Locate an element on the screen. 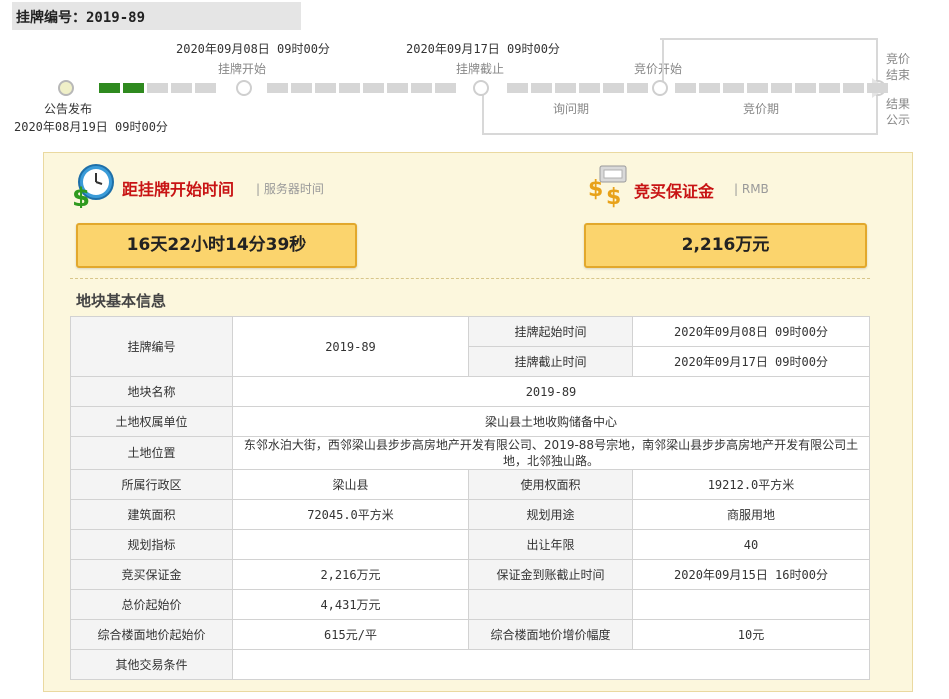  owner-value: 梁山县土地收购储备中心 is located at coordinates (551, 421).